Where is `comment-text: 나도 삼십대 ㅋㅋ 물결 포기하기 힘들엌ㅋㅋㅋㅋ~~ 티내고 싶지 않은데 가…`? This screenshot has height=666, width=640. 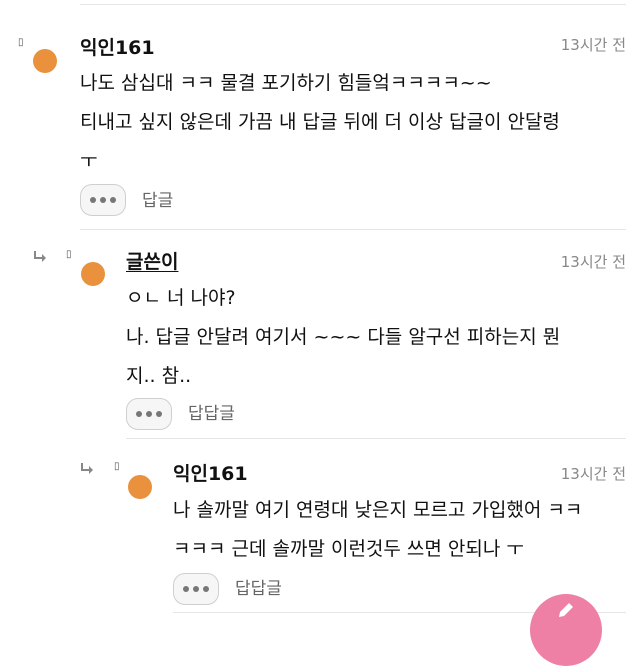
comment-text: 나도 삼십대 ㅋㅋ 물결 포기하기 힘들엌ㅋㅋㅋㅋ~~ 티내고 싶지 않은데 가… is located at coordinates (320, 122).